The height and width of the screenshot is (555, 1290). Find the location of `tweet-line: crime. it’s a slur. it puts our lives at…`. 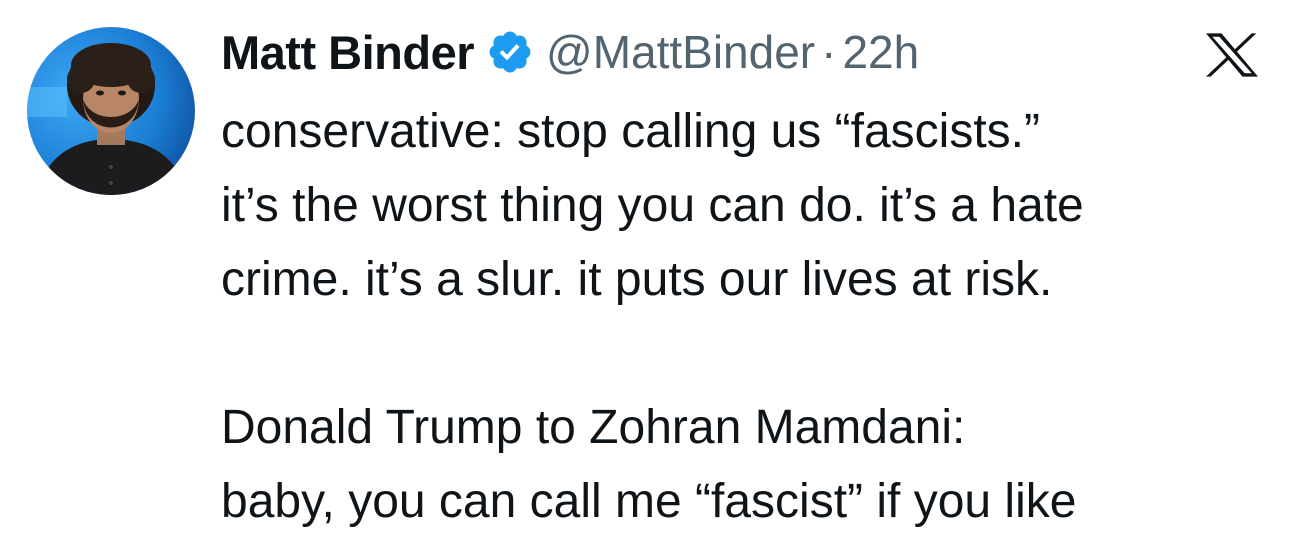

tweet-line: crime. it’s a slur. it puts our lives at… is located at coordinates (637, 279).